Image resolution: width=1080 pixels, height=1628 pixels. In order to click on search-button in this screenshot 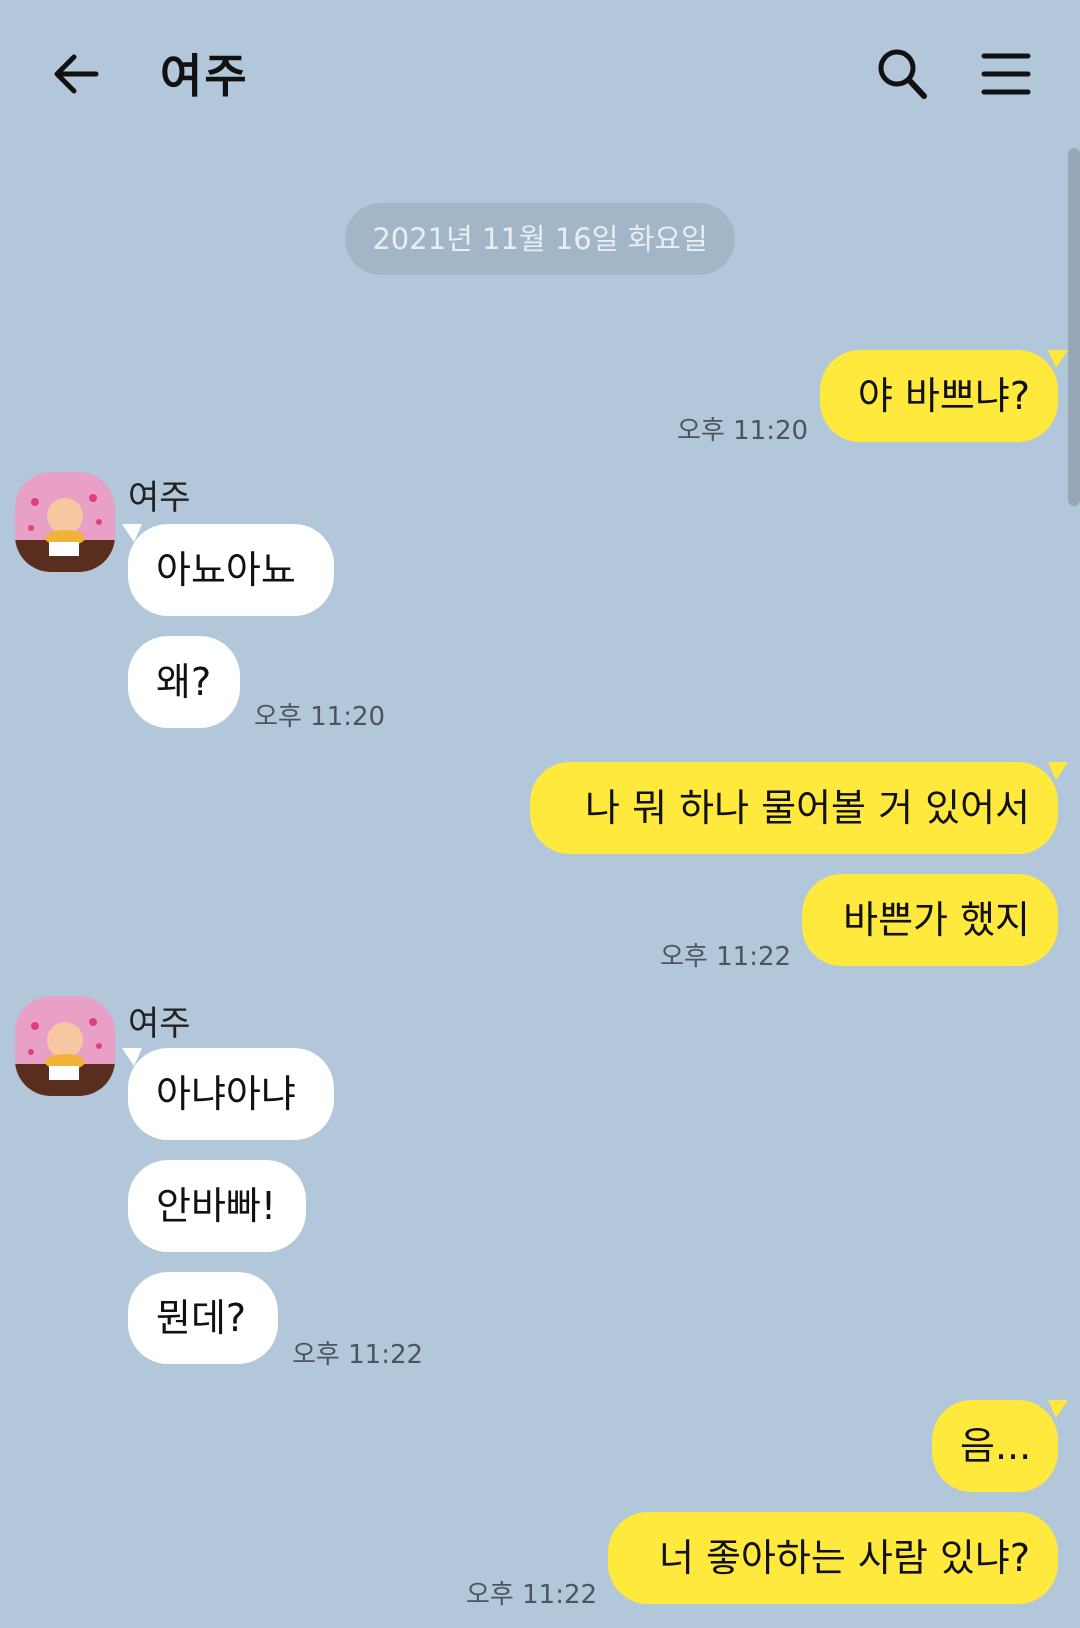, I will do `click(902, 74)`.